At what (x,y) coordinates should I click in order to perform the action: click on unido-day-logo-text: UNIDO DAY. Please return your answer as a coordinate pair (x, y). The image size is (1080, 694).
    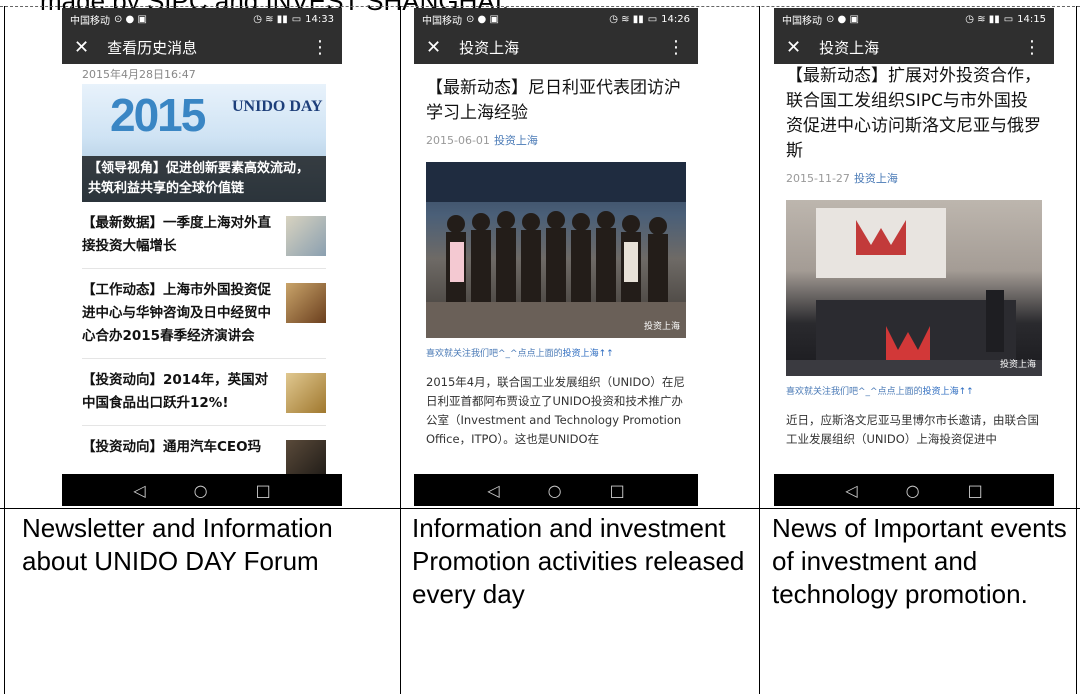
    Looking at the image, I should click on (277, 106).